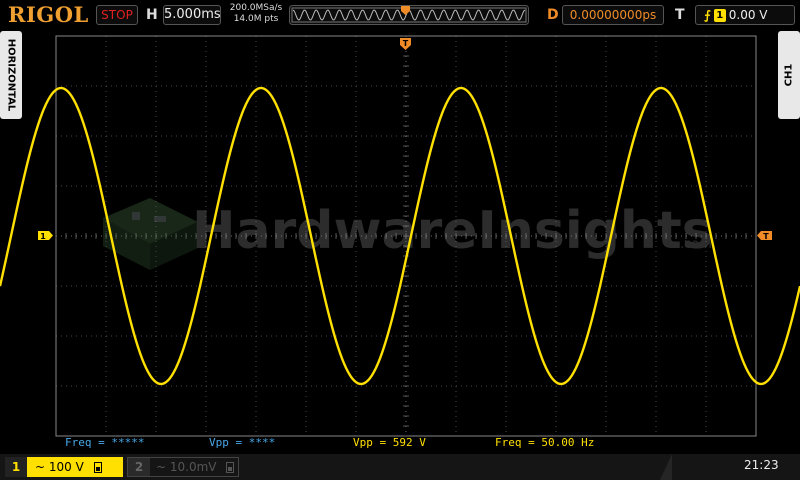 This screenshot has height=480, width=800. I want to click on sample-rate: 200.0MSa/s, so click(256, 8).